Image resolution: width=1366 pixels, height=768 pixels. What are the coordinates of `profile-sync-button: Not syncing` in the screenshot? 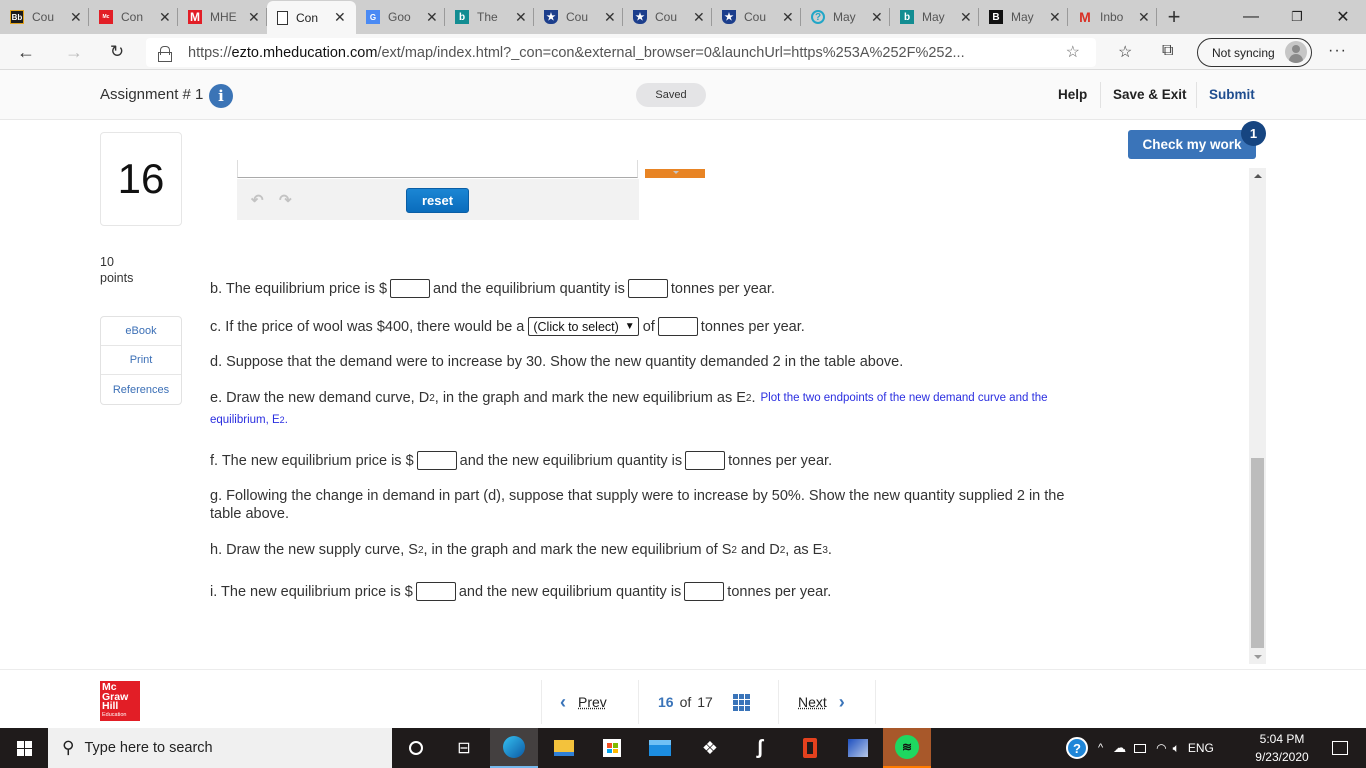 It's located at (1254, 52).